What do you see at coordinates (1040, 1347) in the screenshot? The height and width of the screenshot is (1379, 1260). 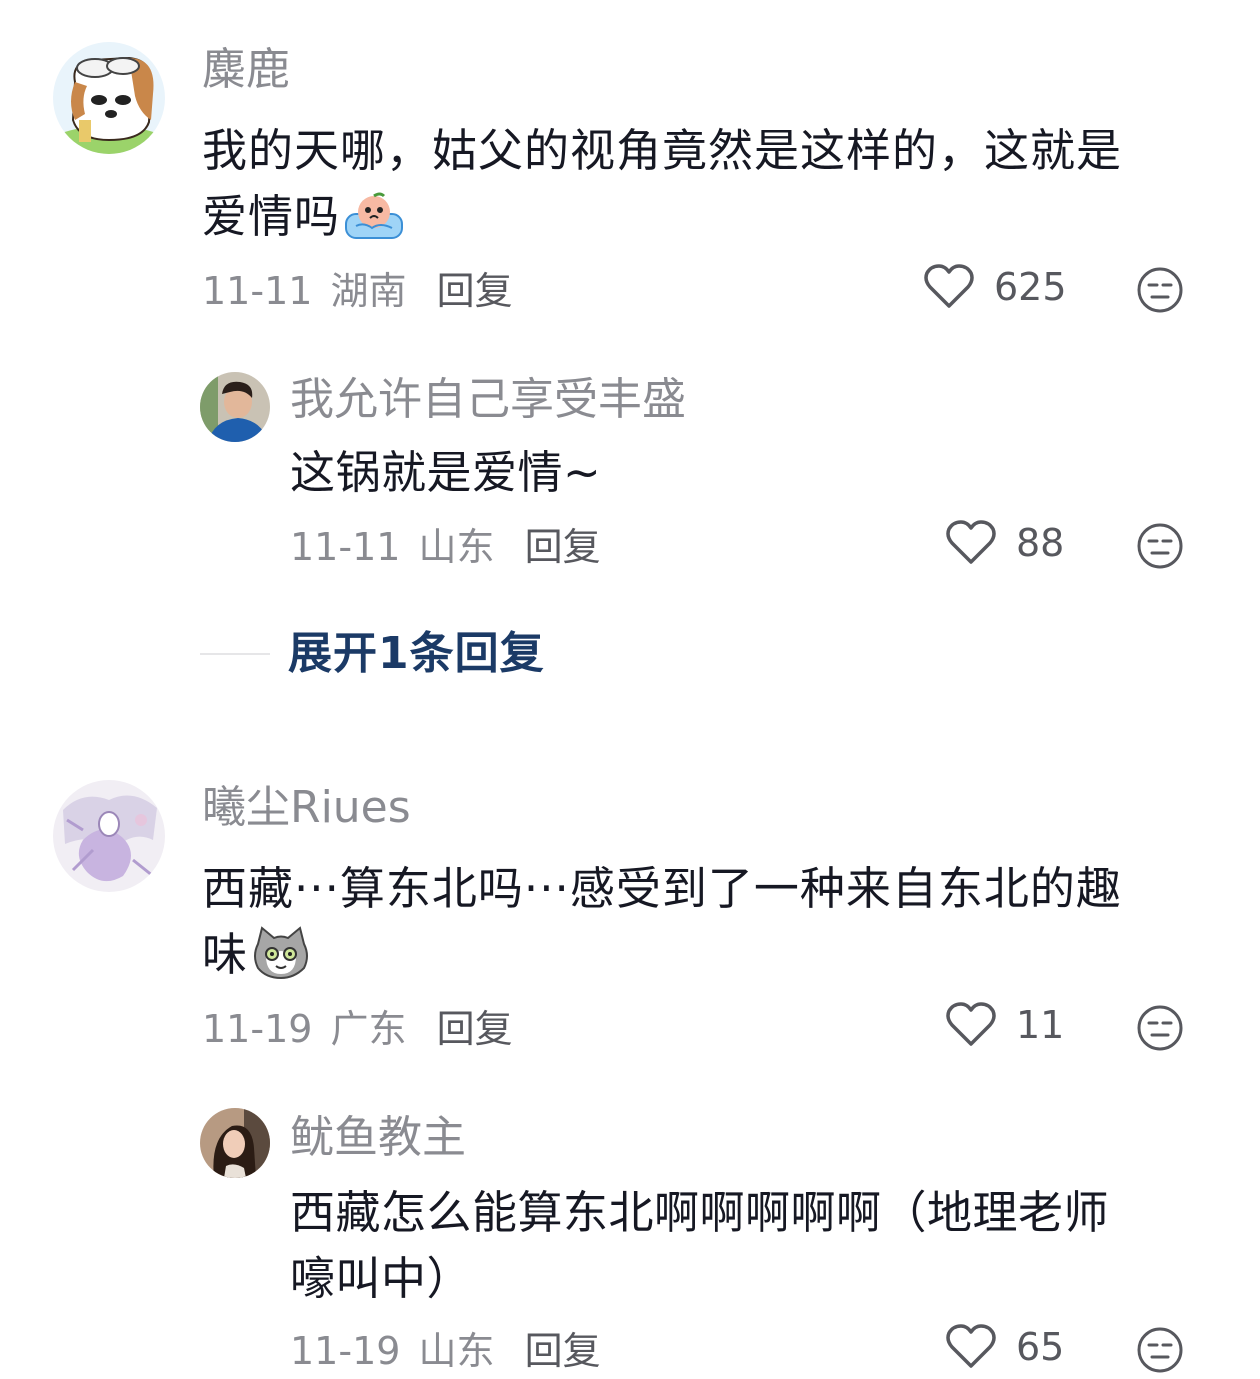 I see `like-count: 65` at bounding box center [1040, 1347].